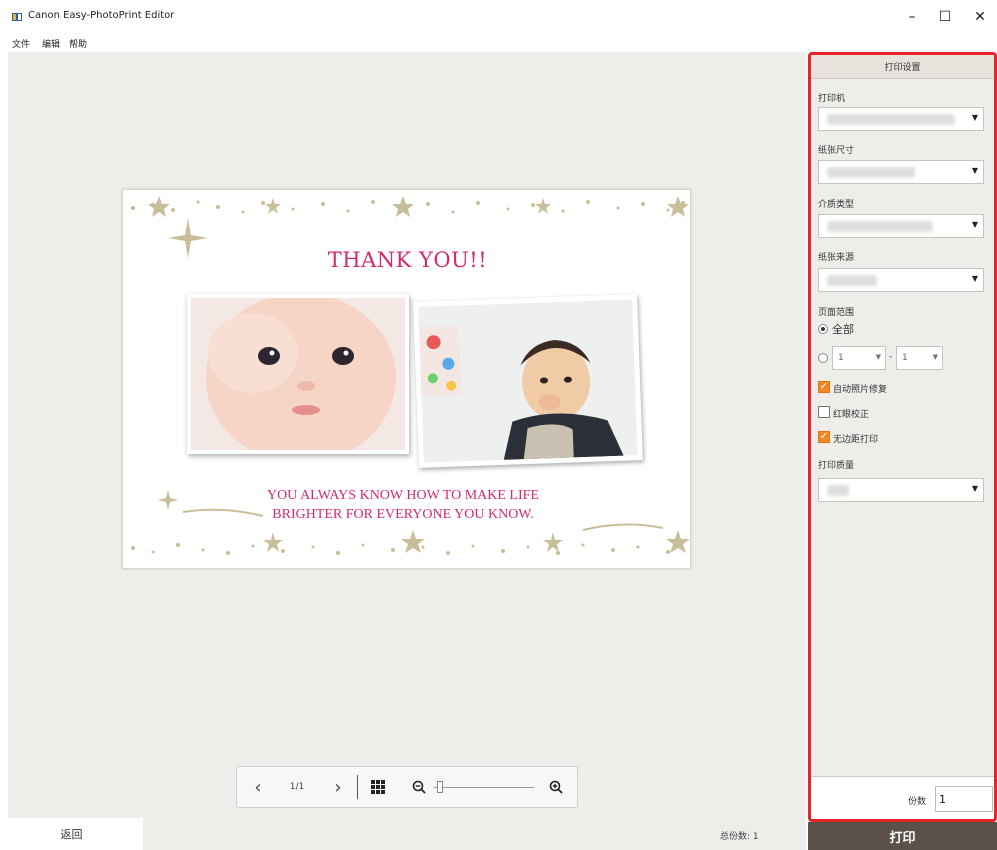  I want to click on range-custom-radio, so click(823, 358).